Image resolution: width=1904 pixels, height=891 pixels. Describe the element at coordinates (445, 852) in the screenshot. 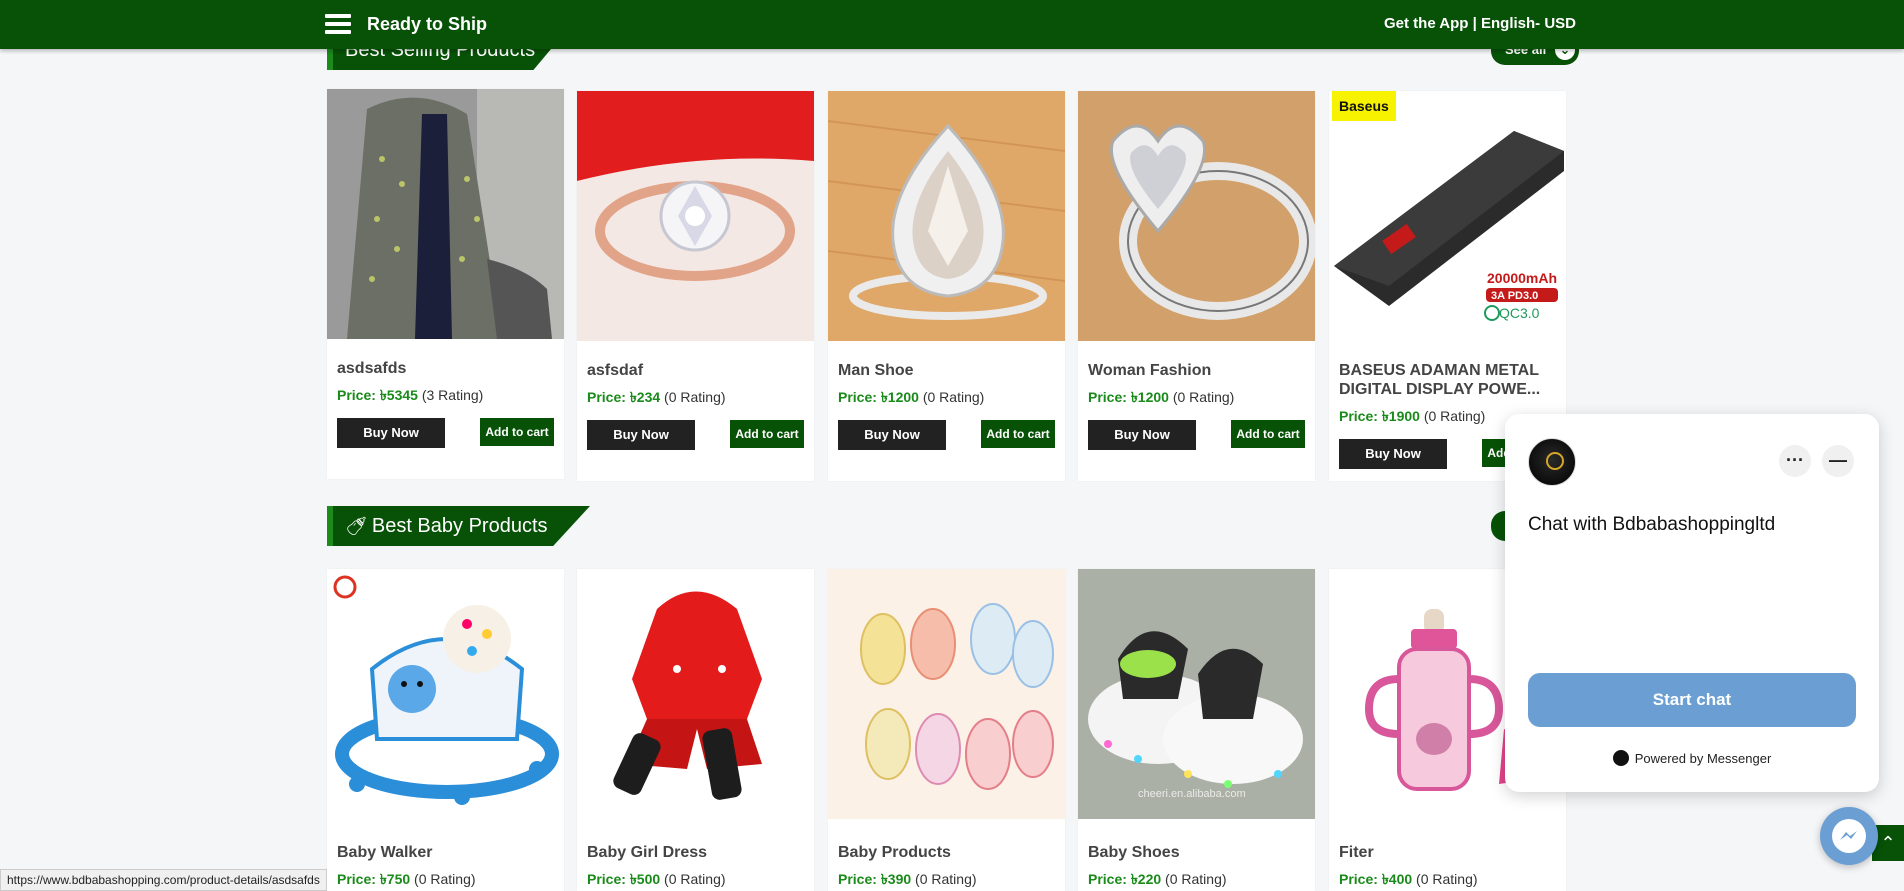

I see `product-name: Baby Walker` at that location.